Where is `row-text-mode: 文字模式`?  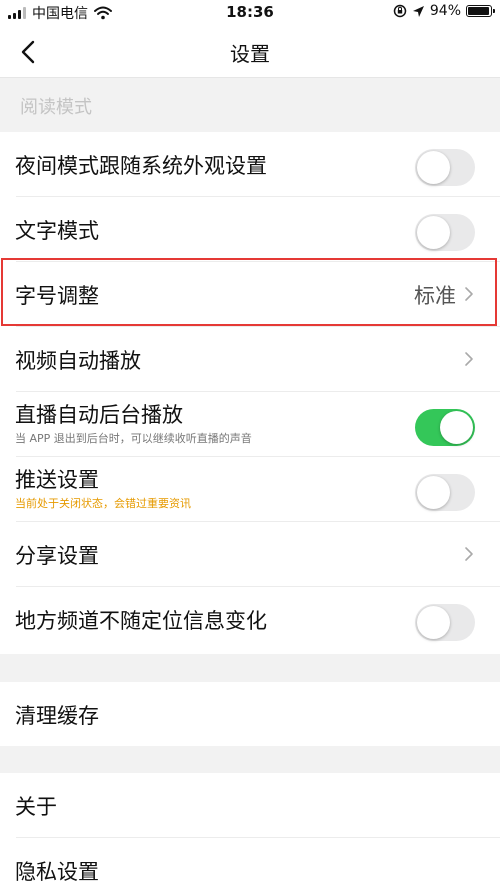 row-text-mode: 文字模式 is located at coordinates (250, 229).